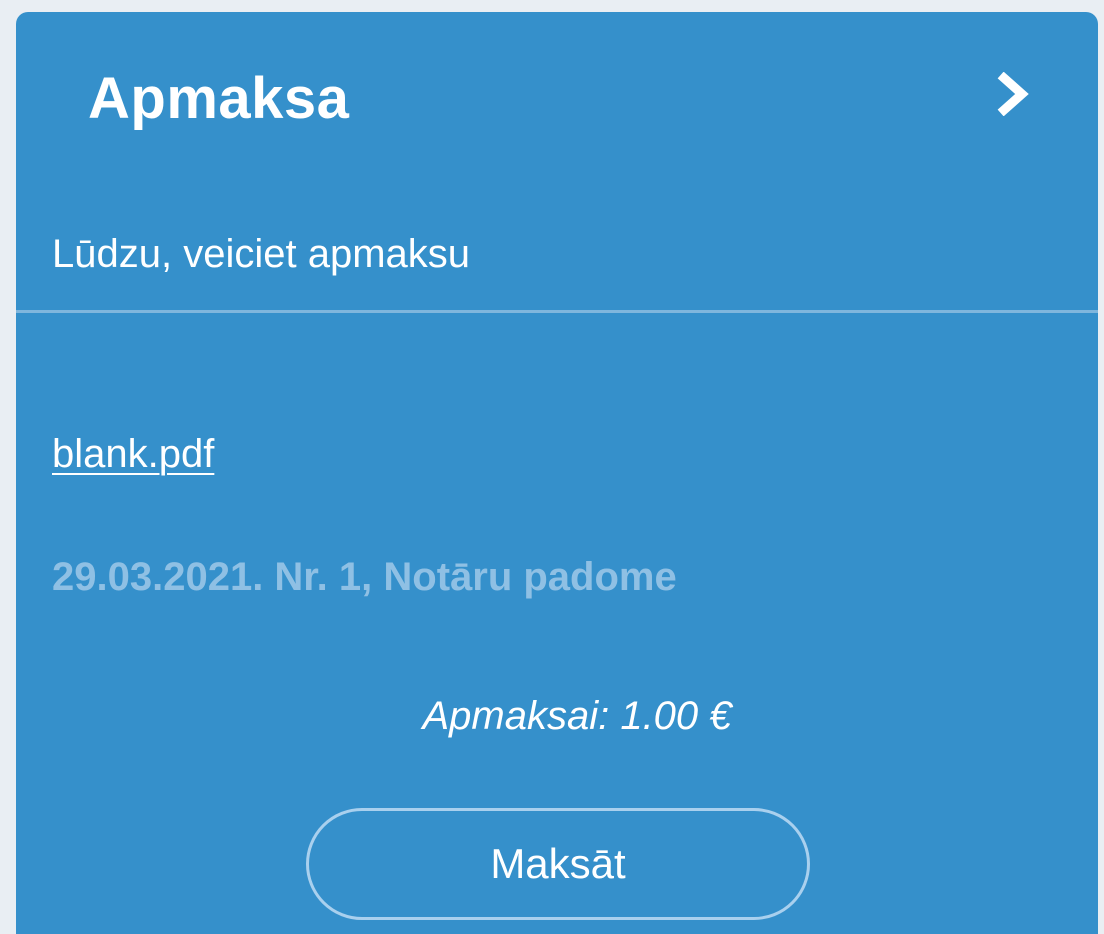  What do you see at coordinates (577, 716) in the screenshot?
I see `payment-amount: Apmaksai: 1.00 €` at bounding box center [577, 716].